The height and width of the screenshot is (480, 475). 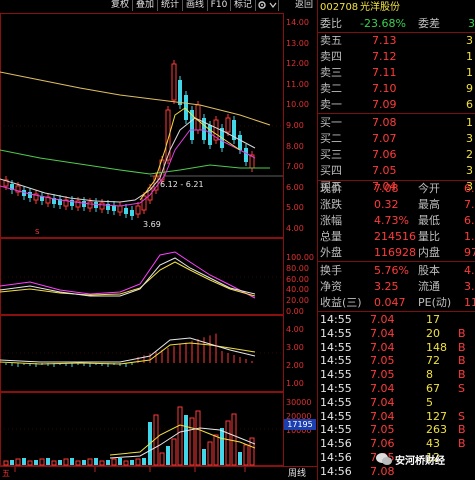 I want to click on kdj-d-line, so click(x=128, y=279).